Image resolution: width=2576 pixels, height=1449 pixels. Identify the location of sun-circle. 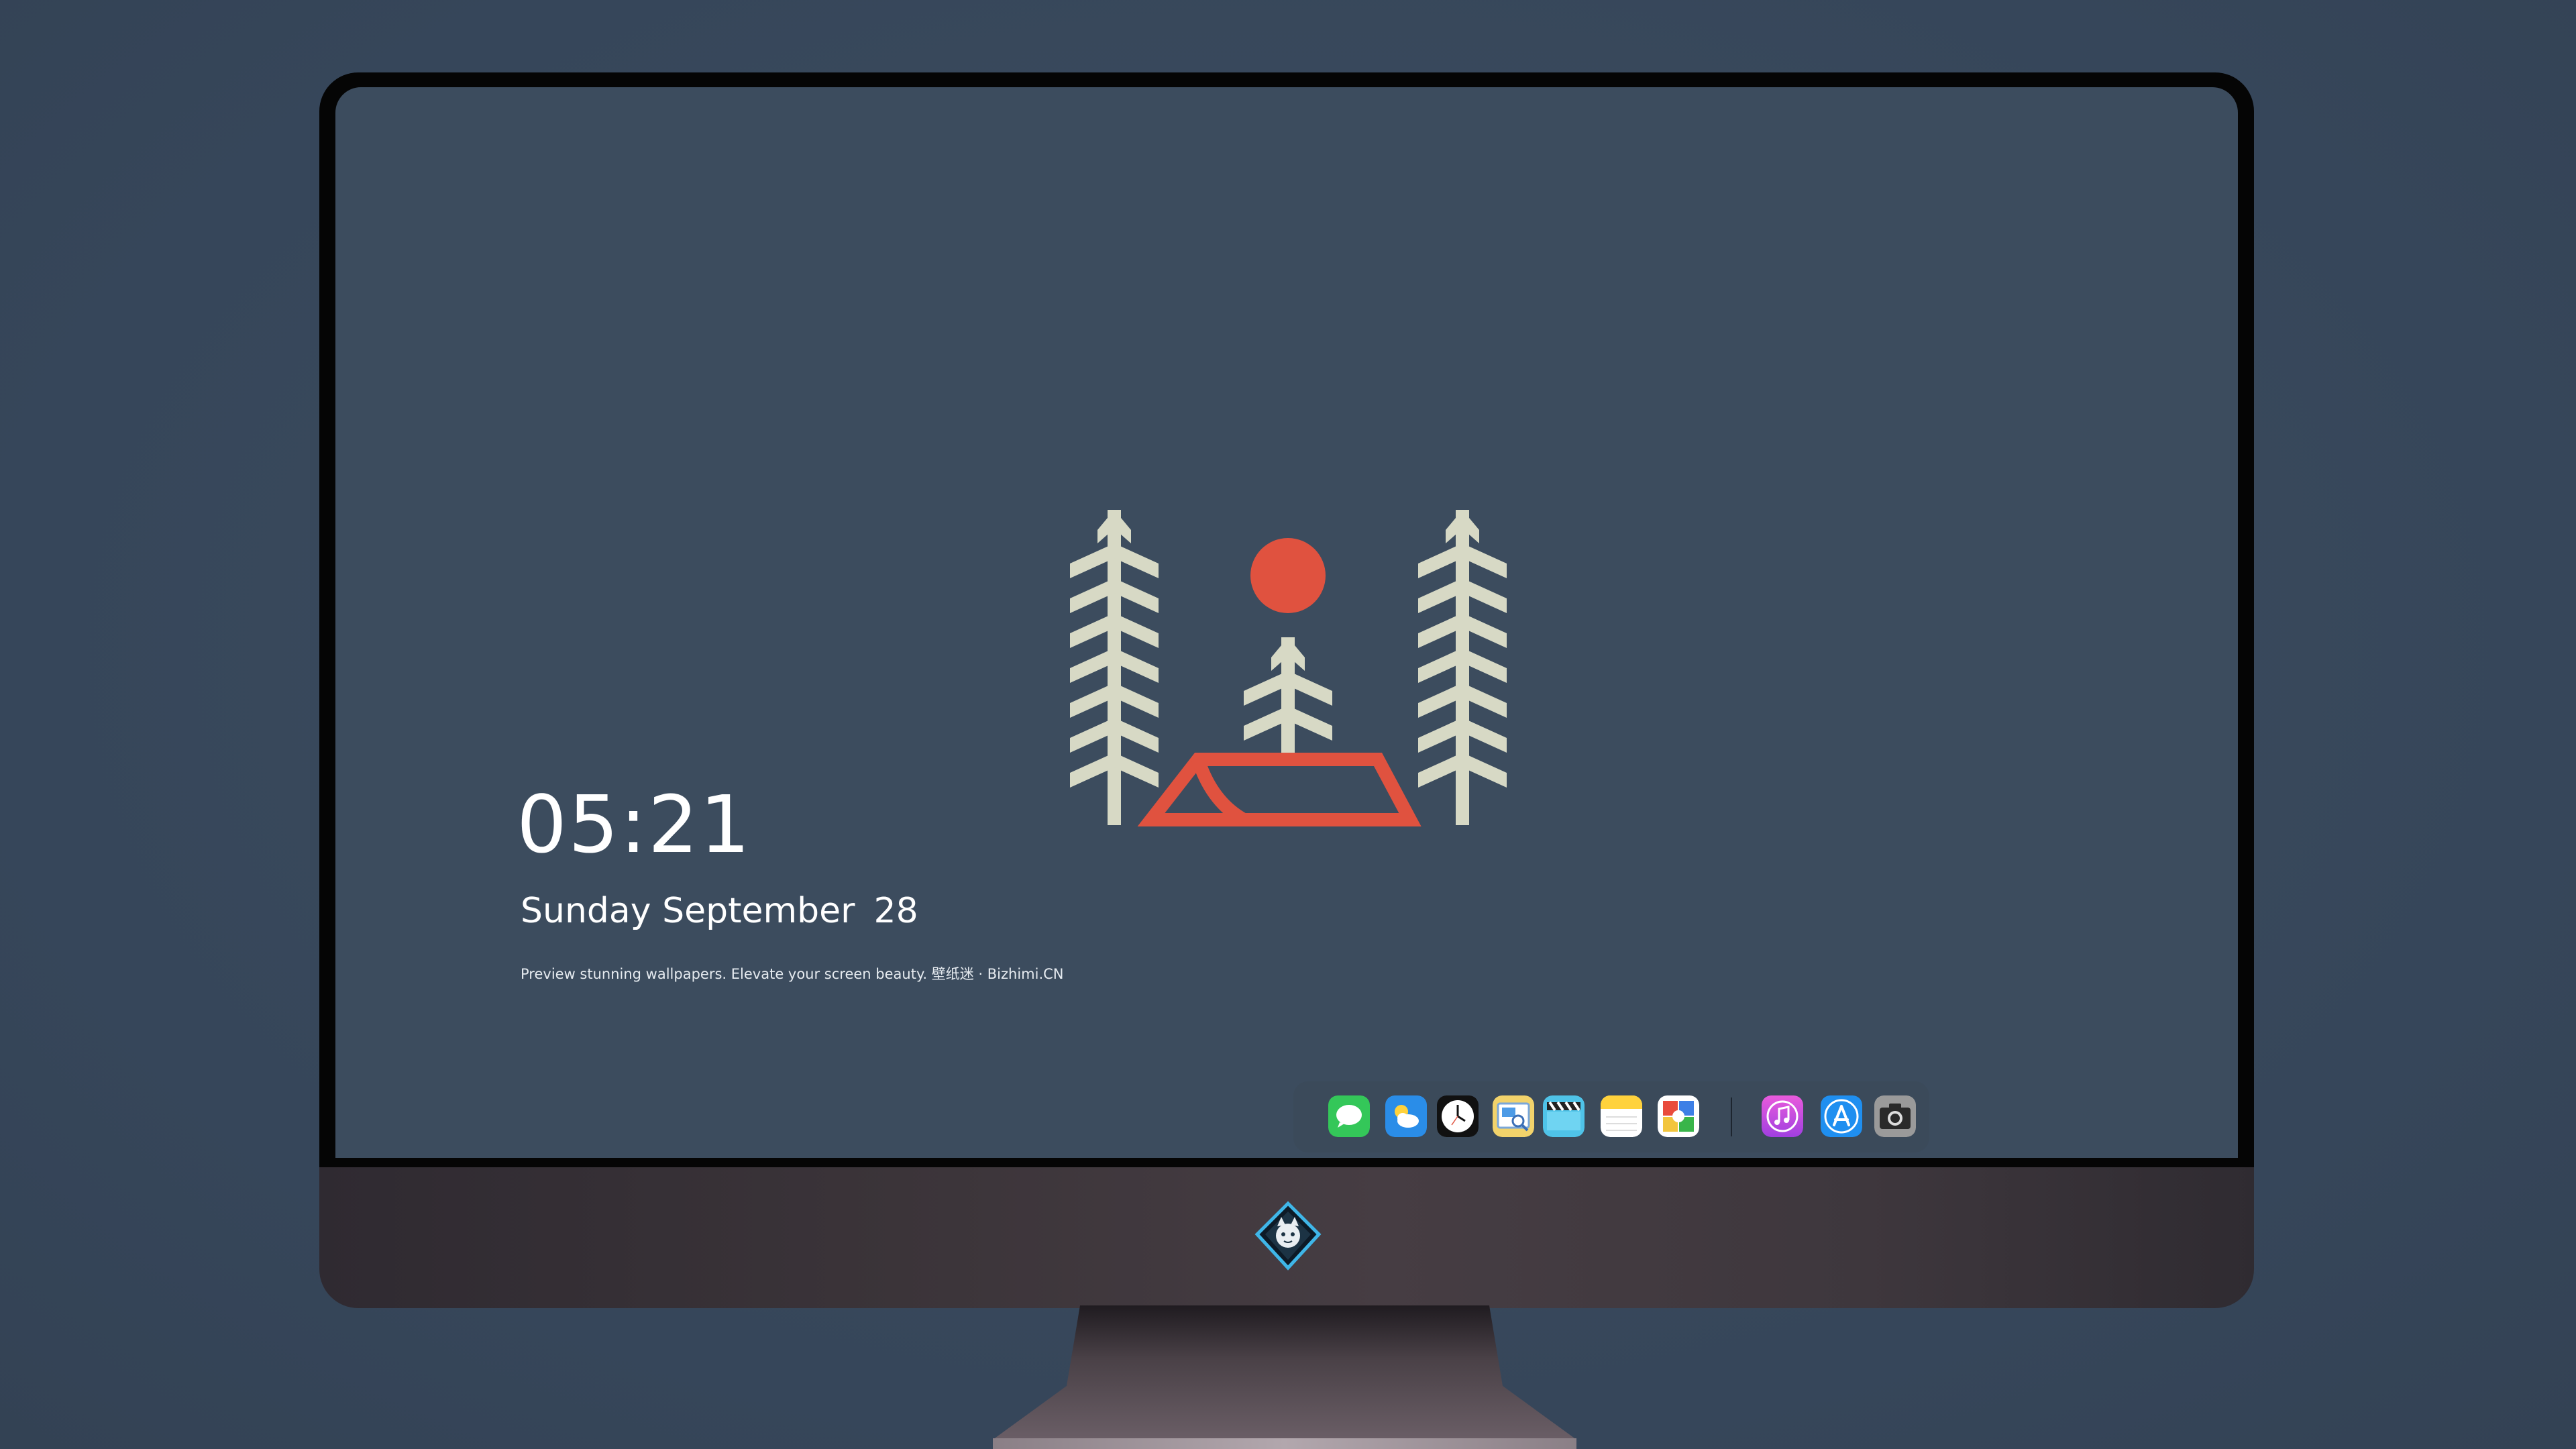
(1288, 575).